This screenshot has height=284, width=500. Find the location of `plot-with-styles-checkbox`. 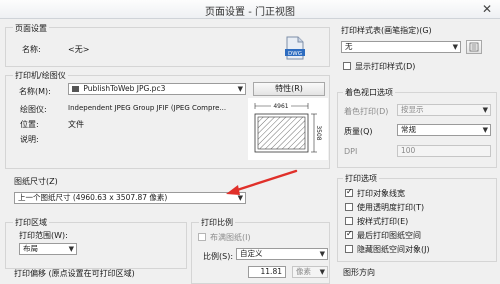

plot-with-styles-checkbox is located at coordinates (349, 221).